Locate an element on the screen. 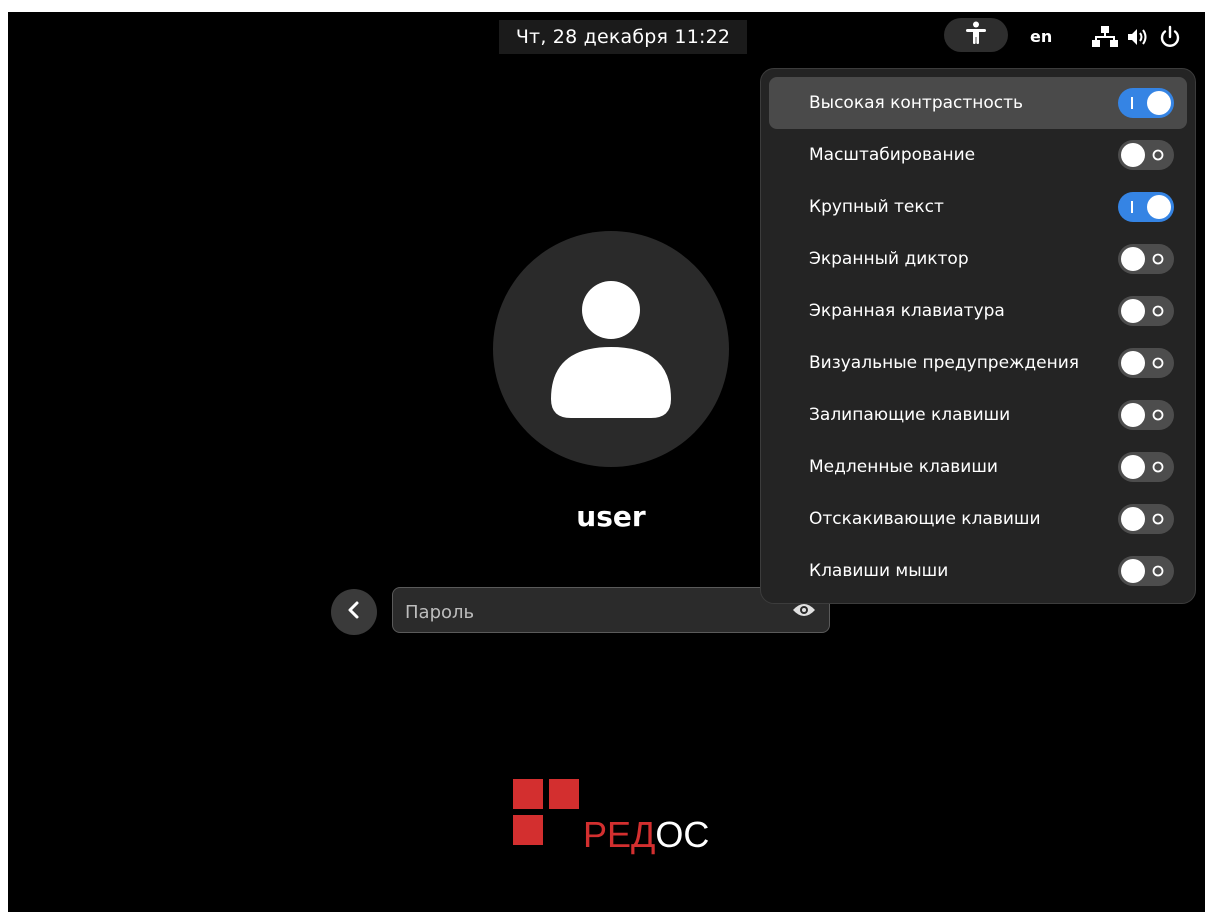  accessibility-icon is located at coordinates (976, 35).